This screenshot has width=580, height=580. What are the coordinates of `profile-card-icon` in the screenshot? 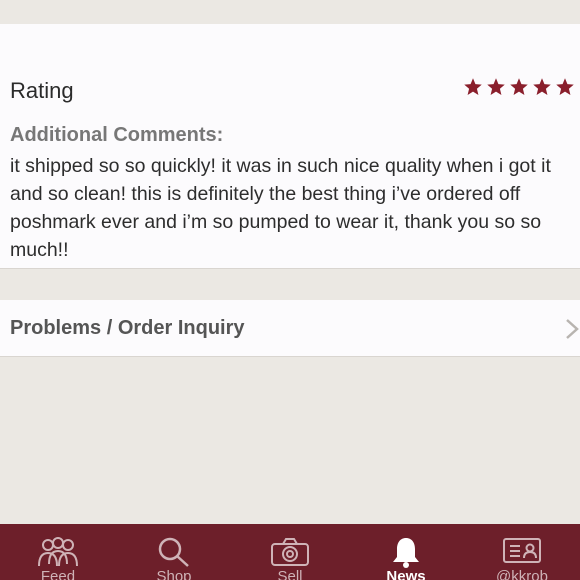 It's located at (522, 550).